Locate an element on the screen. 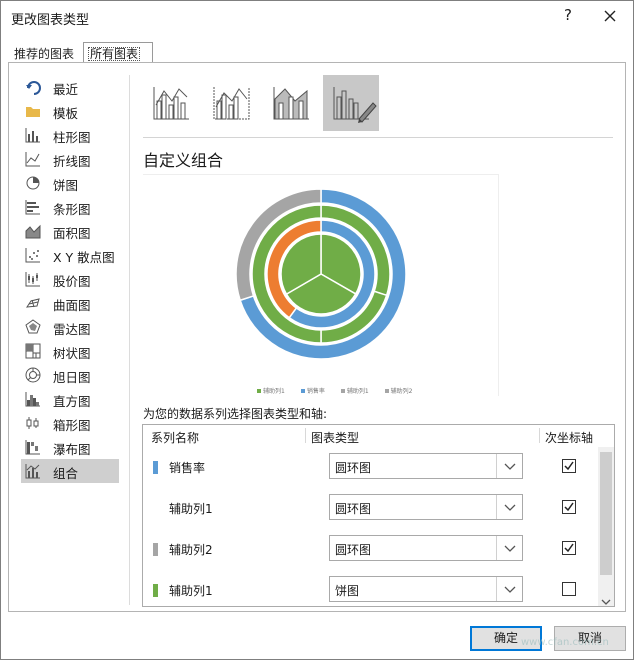 The width and height of the screenshot is (634, 660). sidebar-item-label: 箱形图 is located at coordinates (72, 425).